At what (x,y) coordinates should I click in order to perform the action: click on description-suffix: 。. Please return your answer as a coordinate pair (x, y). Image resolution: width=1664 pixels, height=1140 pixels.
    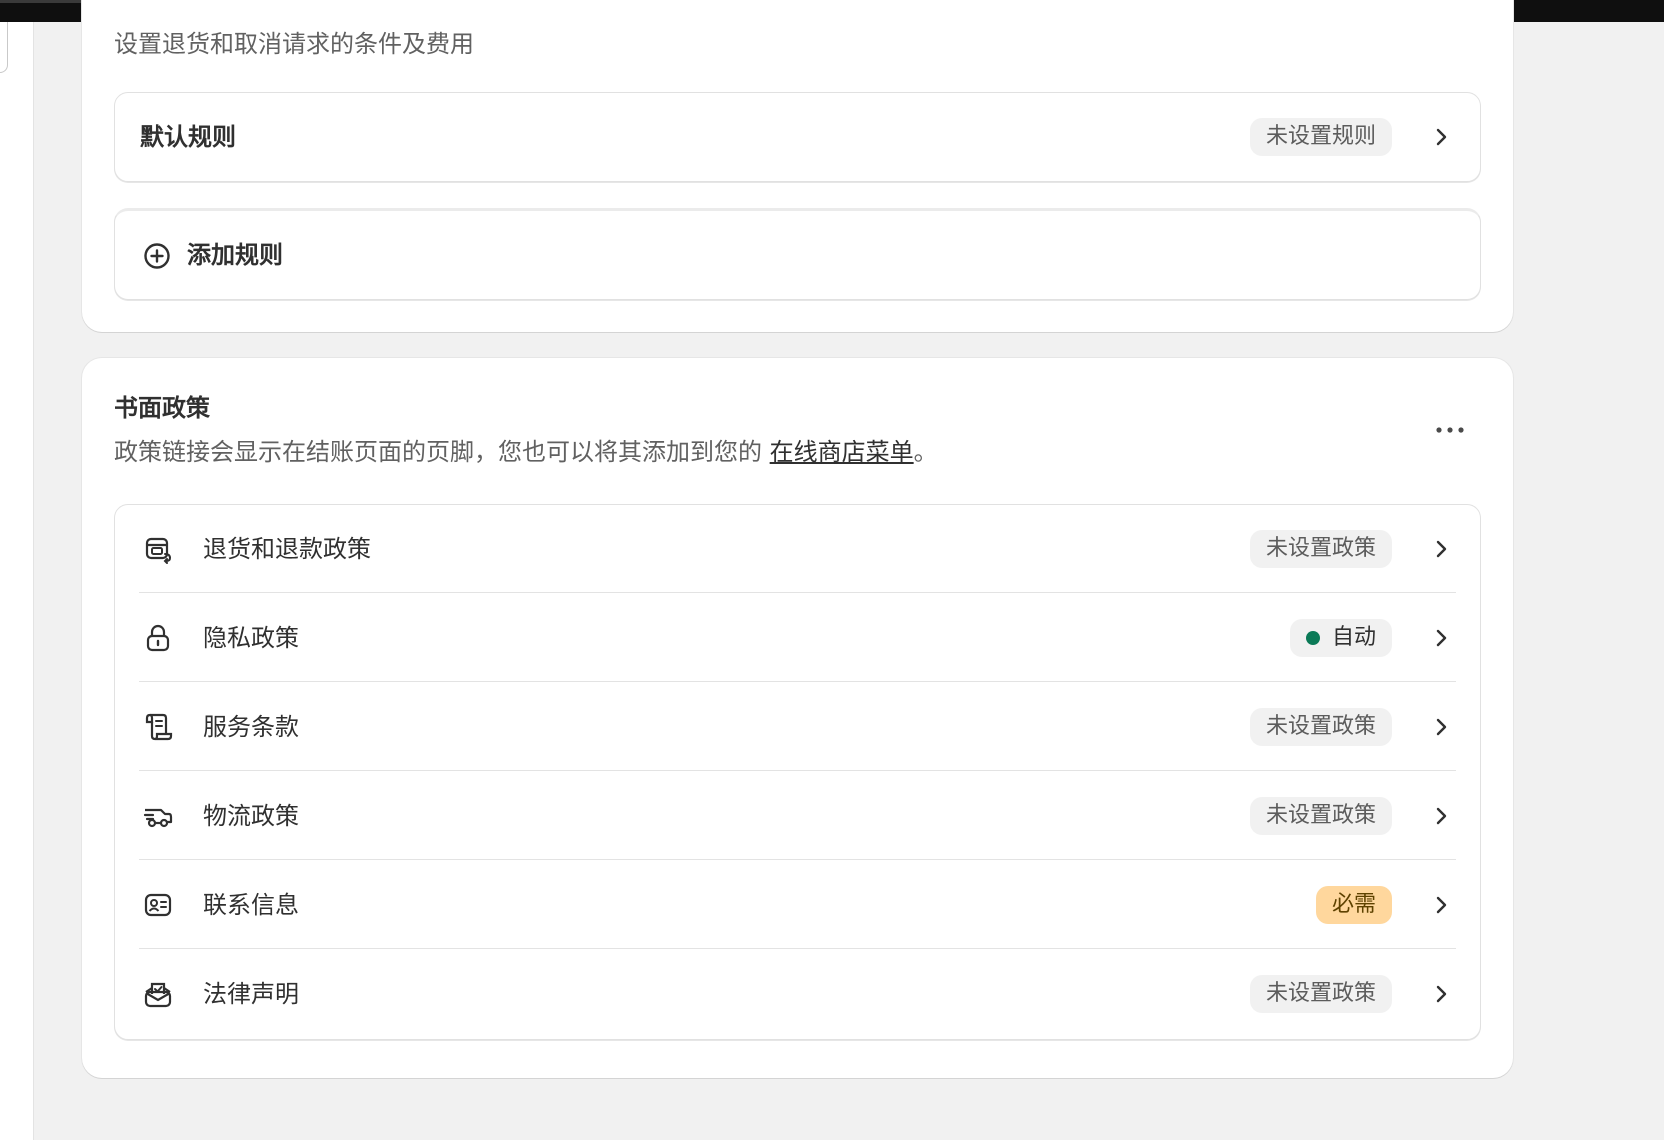
    Looking at the image, I should click on (925, 452).